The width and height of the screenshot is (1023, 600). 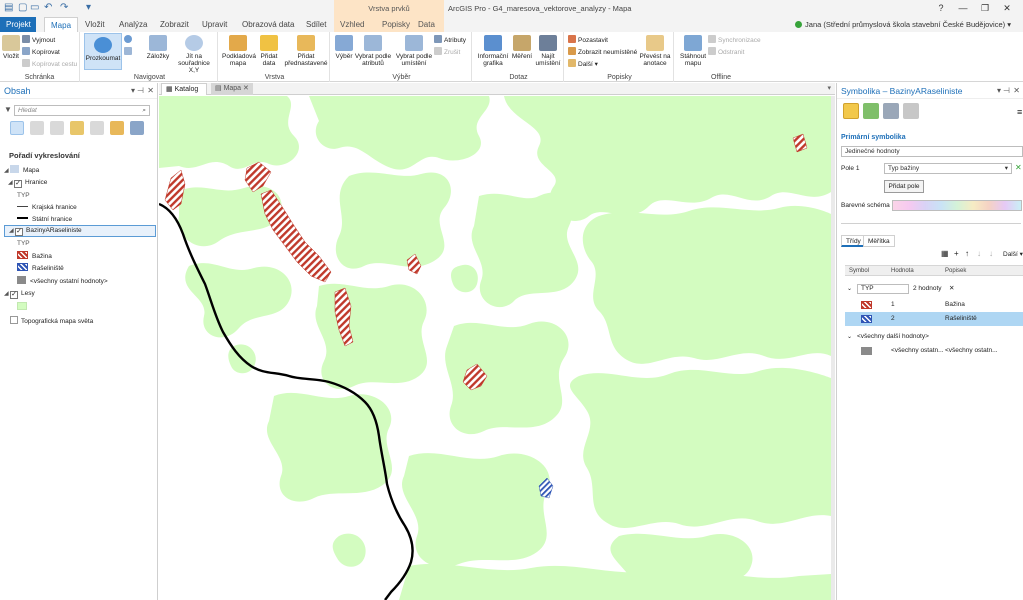 I want to click on toc-layer-topo: Topografická mapa světa, so click(x=51, y=320).